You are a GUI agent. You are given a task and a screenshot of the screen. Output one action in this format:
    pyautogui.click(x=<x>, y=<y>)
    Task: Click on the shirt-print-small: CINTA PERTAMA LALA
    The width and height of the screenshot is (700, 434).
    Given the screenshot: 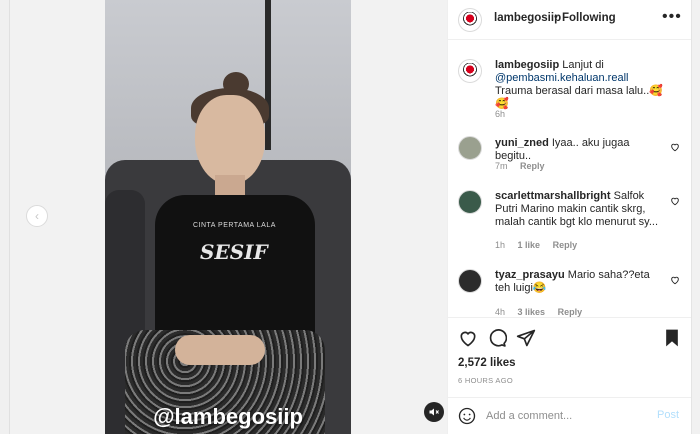 What is the action you would take?
    pyautogui.click(x=234, y=225)
    